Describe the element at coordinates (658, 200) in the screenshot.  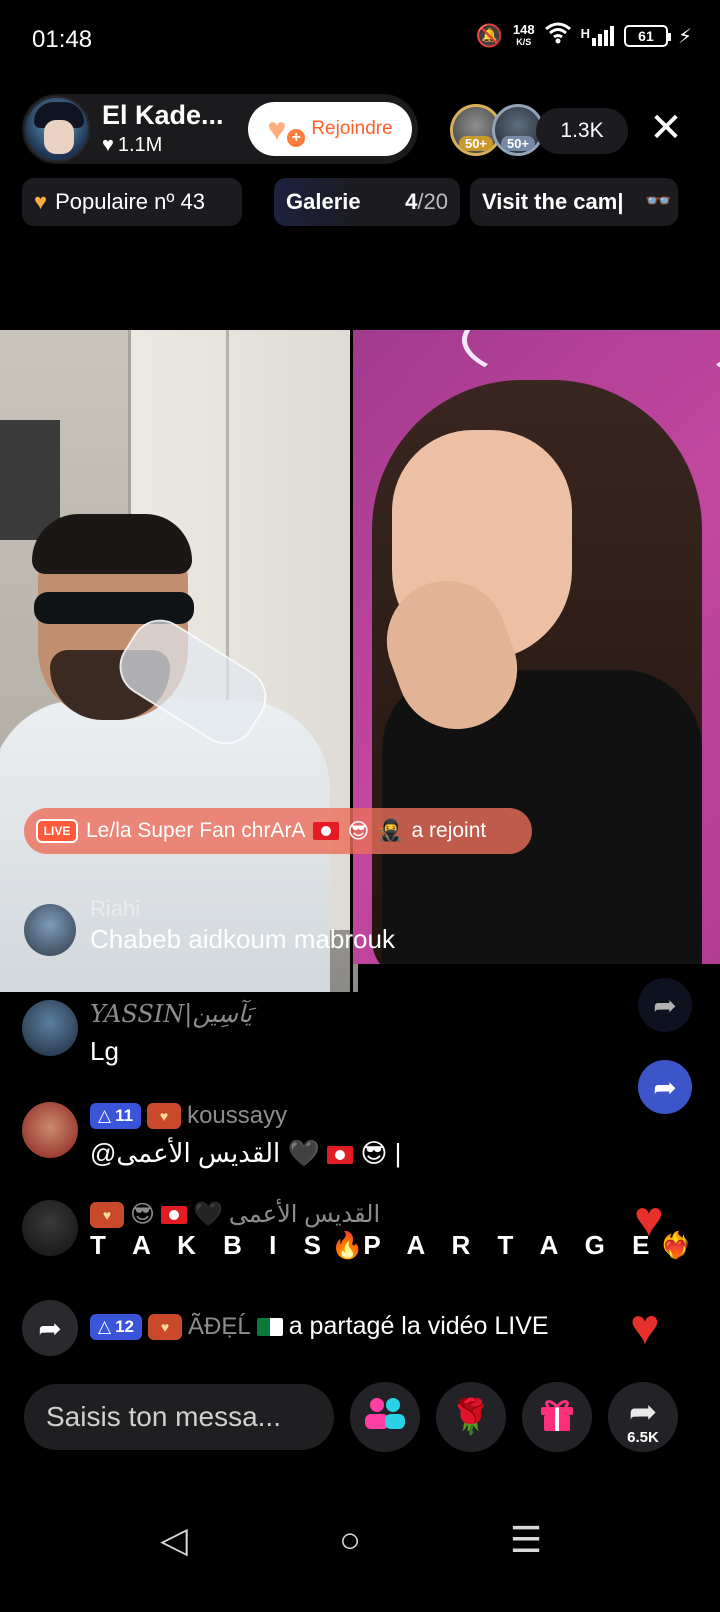
I see `glasses-icon: 👓` at that location.